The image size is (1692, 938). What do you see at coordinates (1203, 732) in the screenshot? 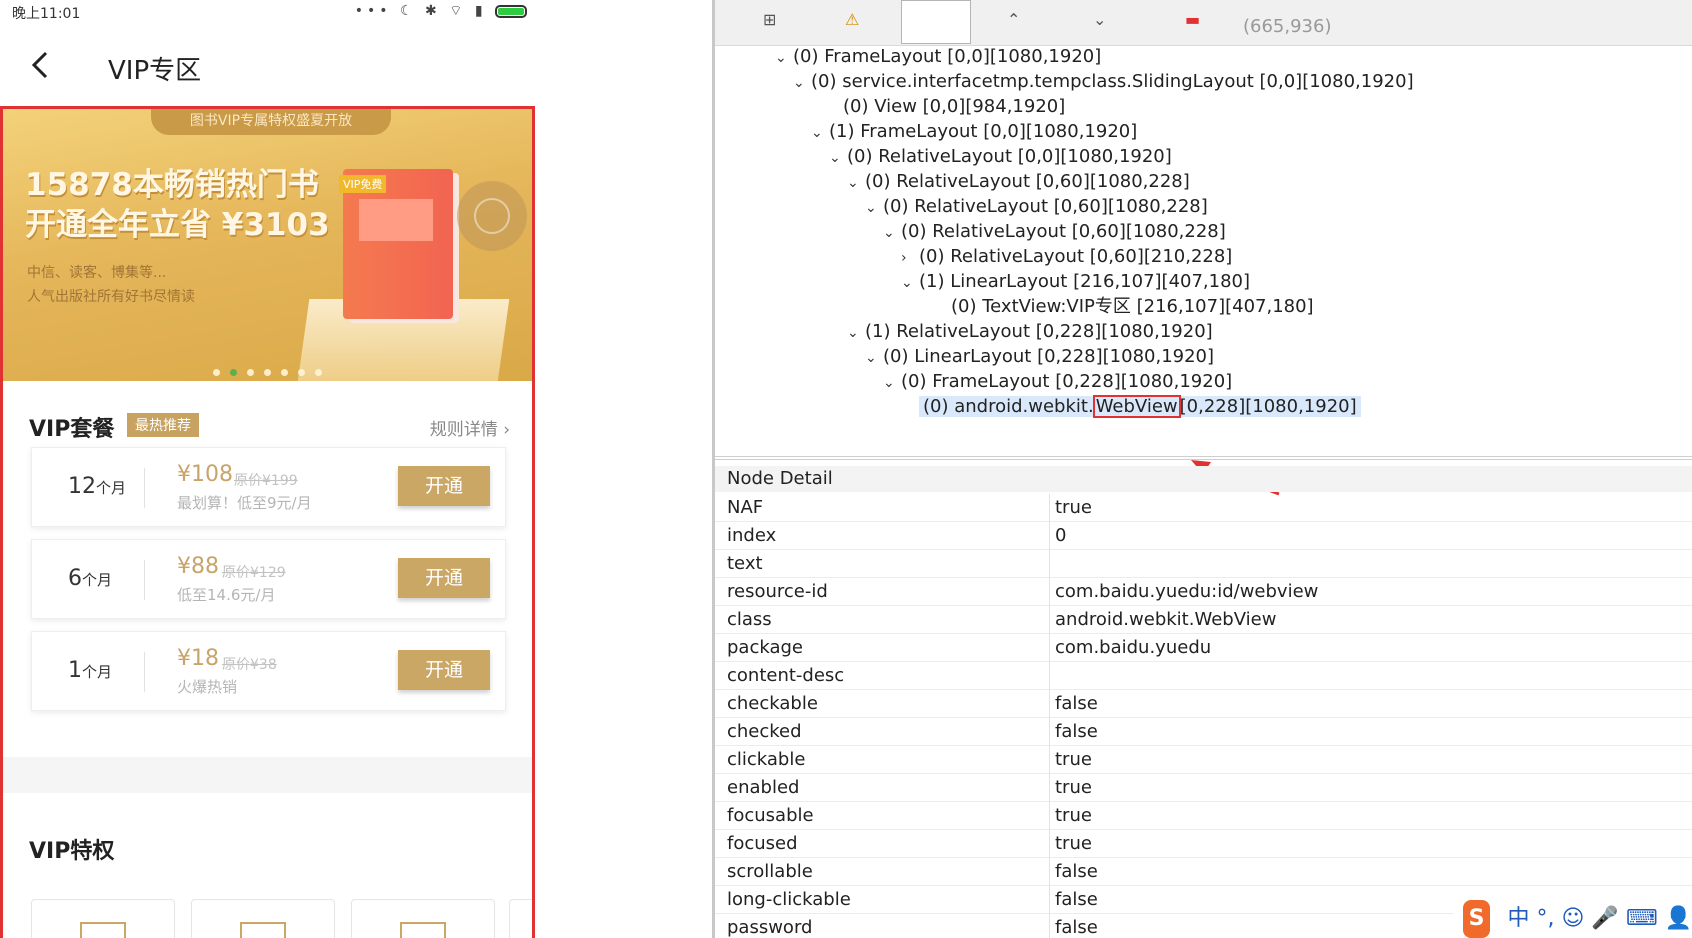
I see `detail-row: checked false` at bounding box center [1203, 732].